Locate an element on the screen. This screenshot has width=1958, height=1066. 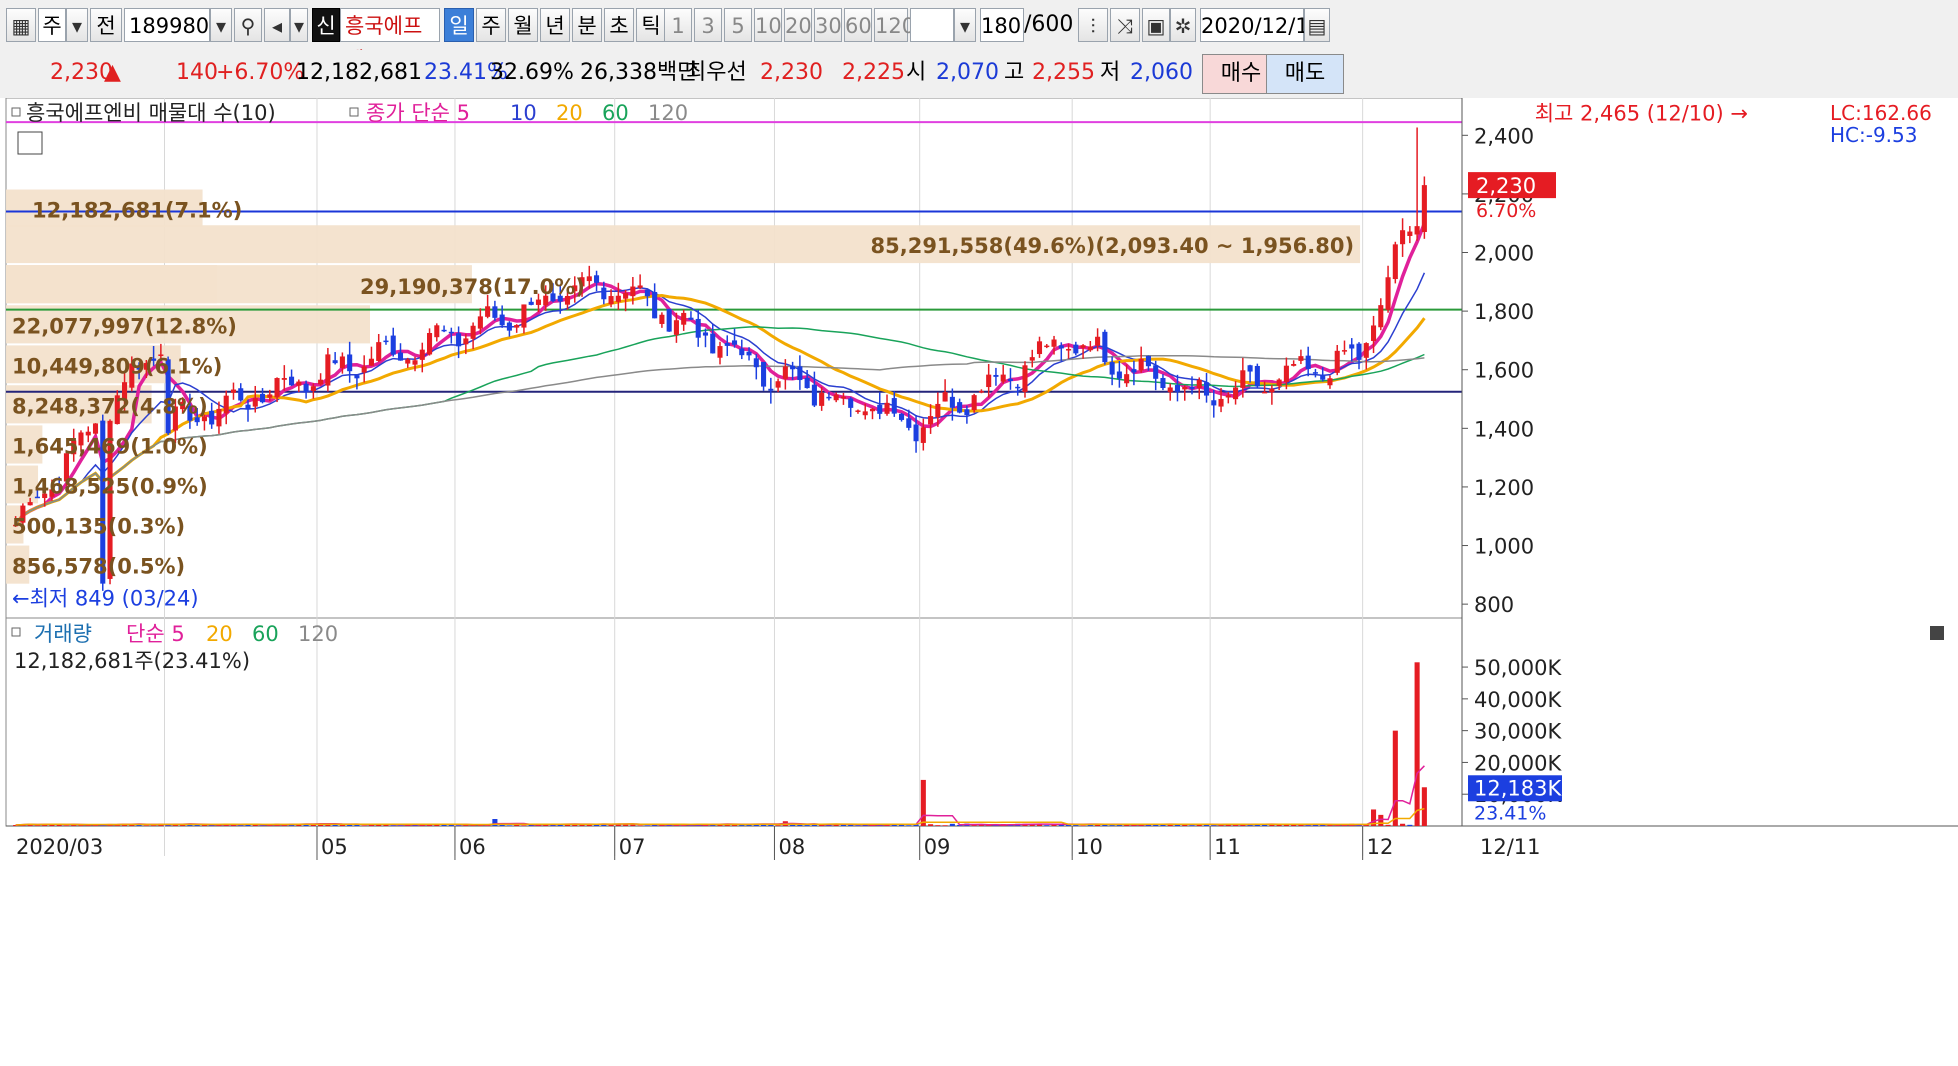
minute-button-10: 10 is located at coordinates (768, 25).